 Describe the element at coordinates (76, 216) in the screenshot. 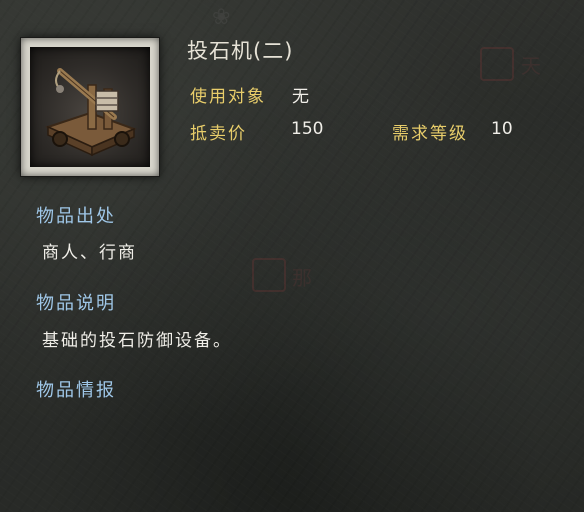

I see `source-heading: 物品出处` at that location.